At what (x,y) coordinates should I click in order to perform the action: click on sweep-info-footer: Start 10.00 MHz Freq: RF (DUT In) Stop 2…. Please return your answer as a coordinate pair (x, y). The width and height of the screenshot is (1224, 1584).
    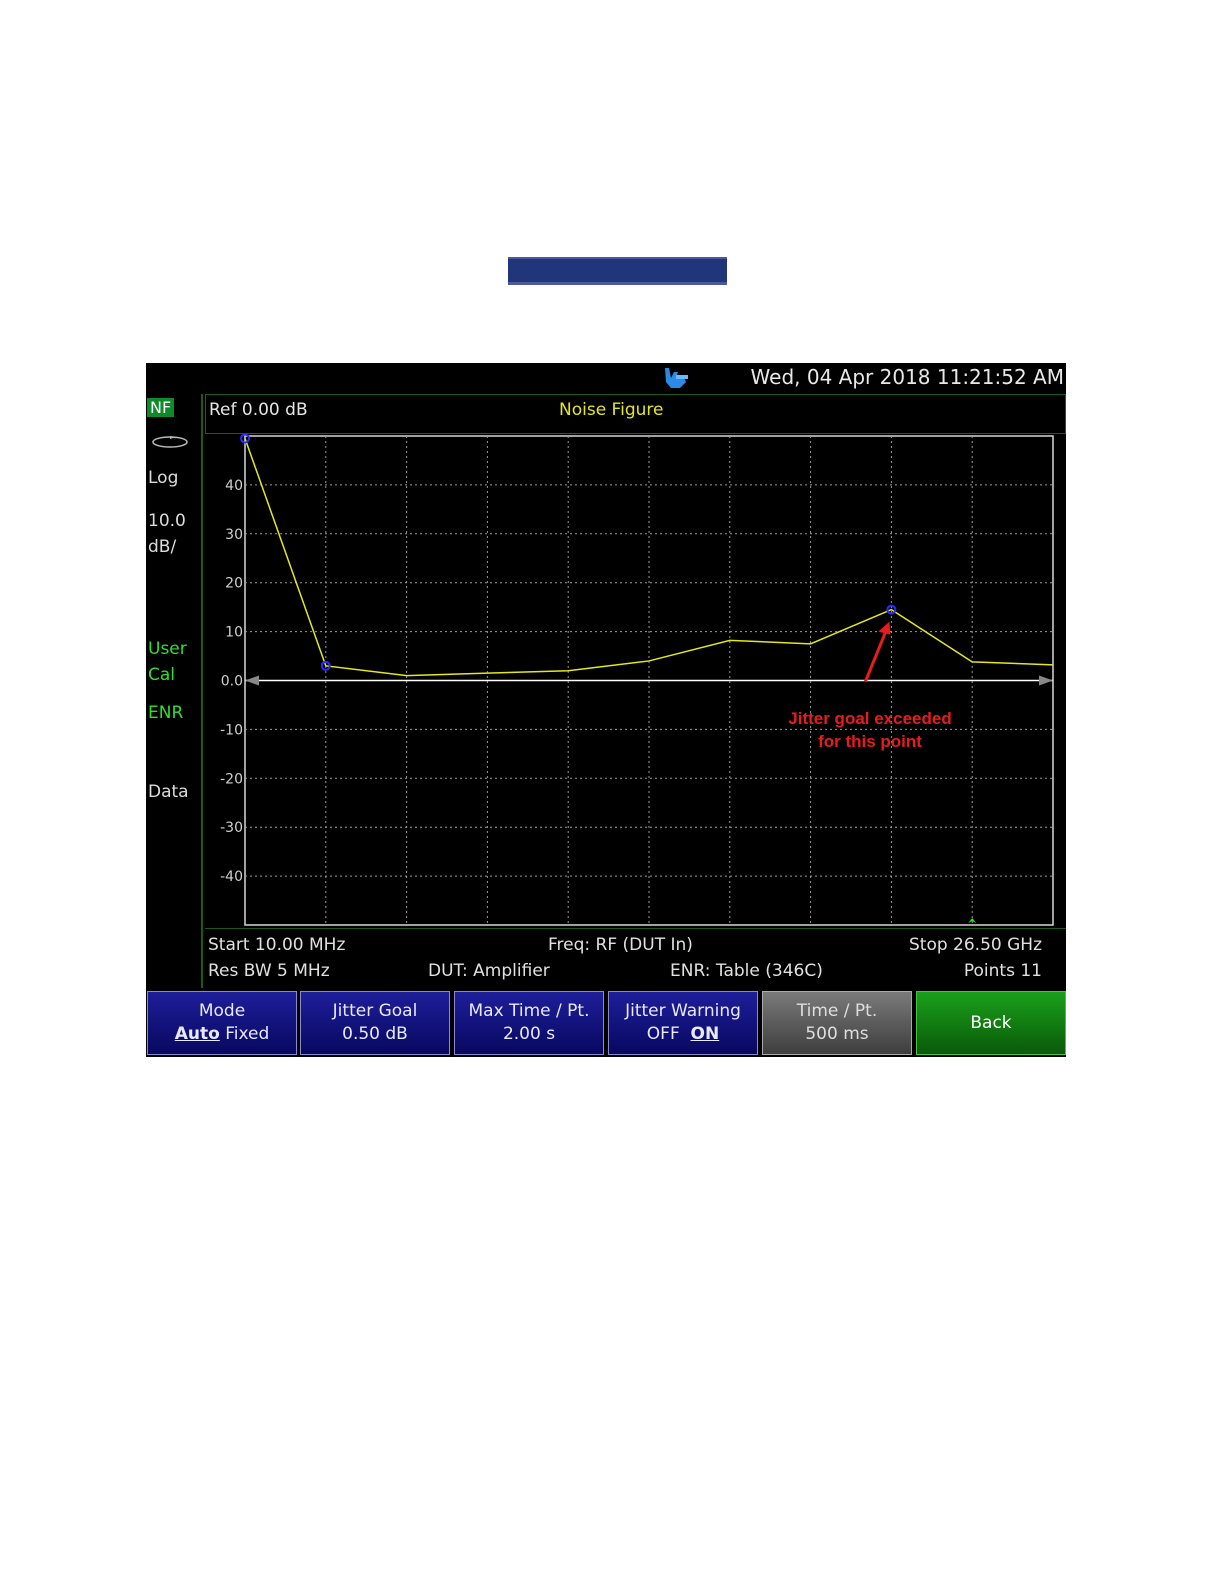
    Looking at the image, I should click on (635, 959).